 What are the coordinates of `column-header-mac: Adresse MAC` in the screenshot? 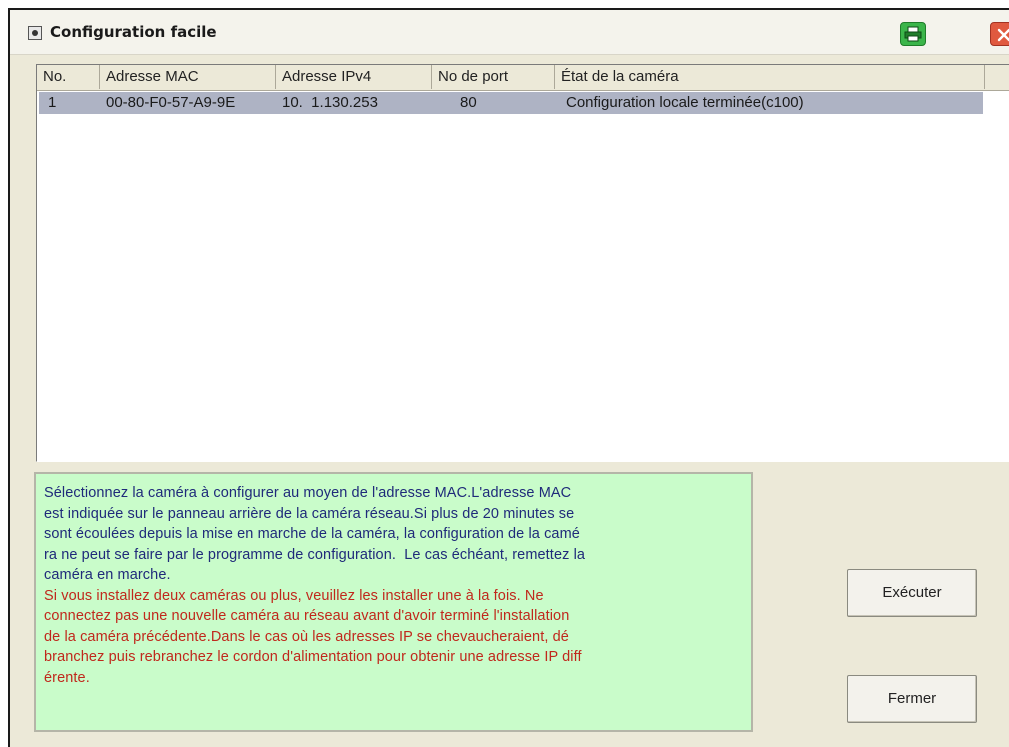 It's located at (188, 77).